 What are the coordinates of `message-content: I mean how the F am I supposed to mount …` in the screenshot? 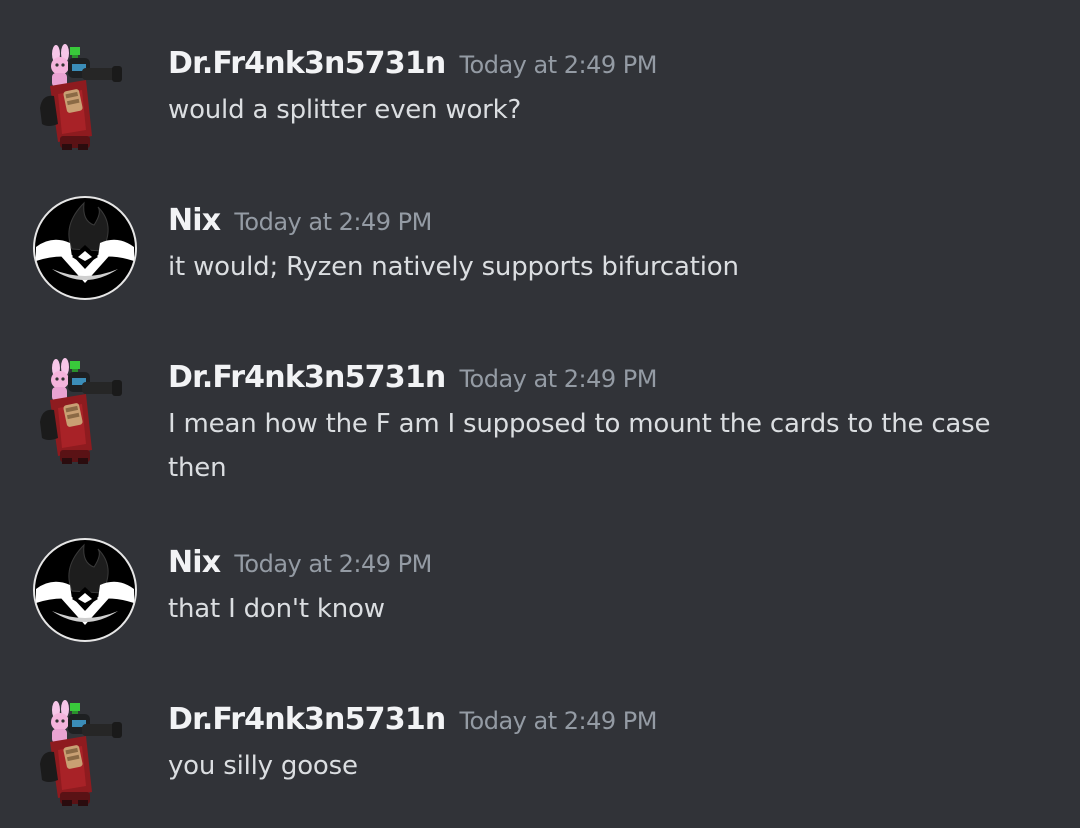 It's located at (579, 446).